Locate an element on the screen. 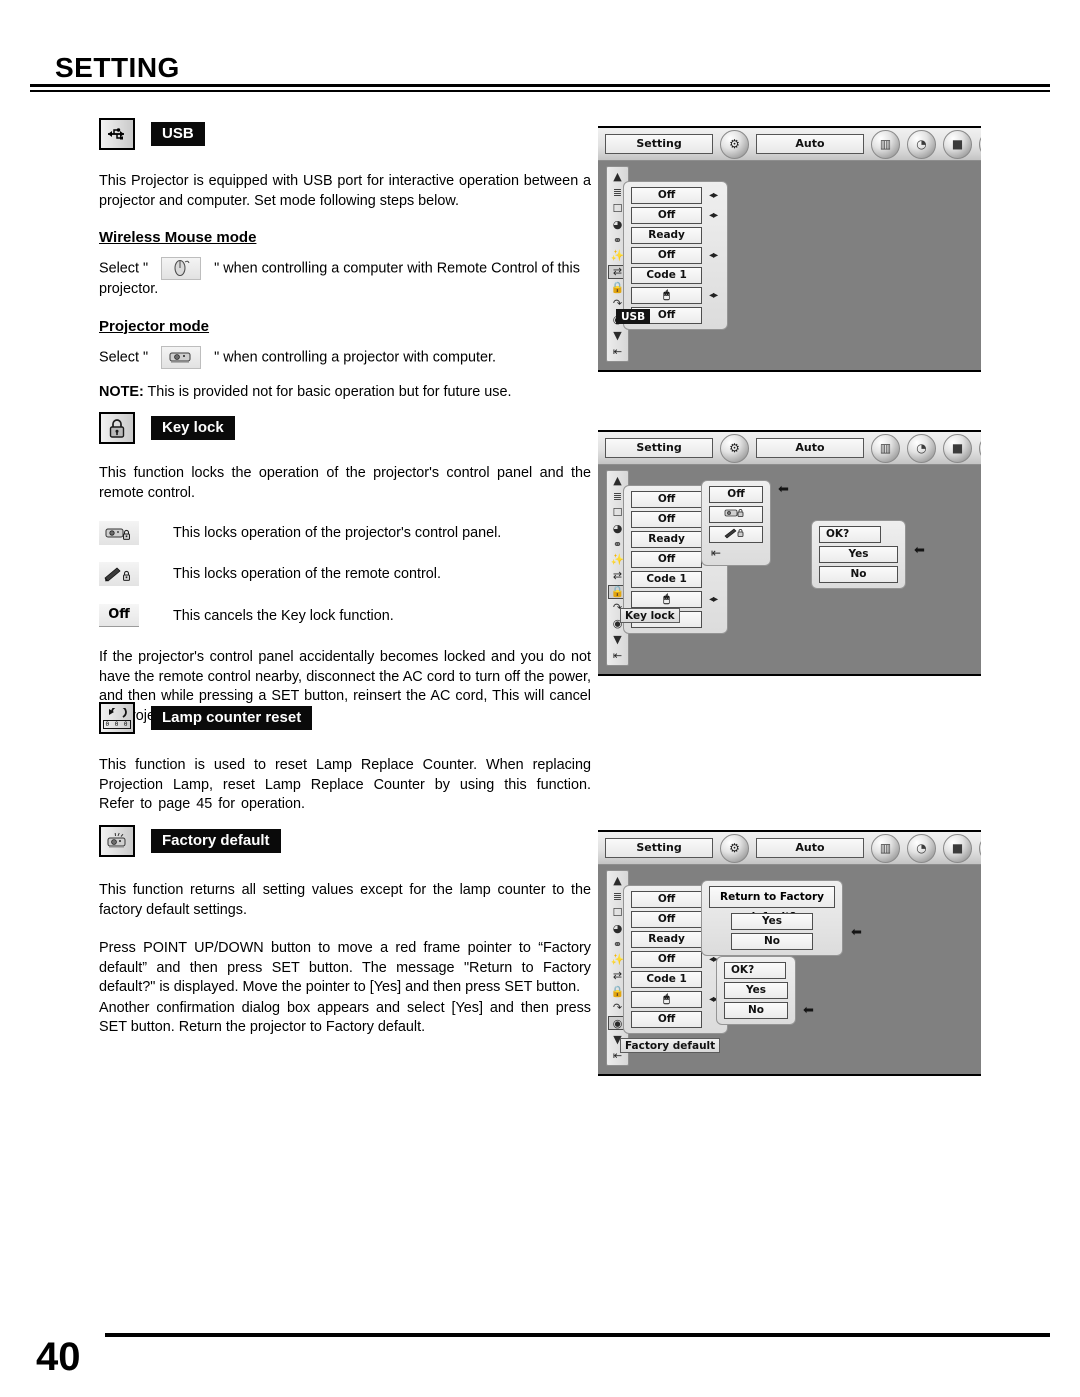 Image resolution: width=1080 pixels, height=1397 pixels. osd-menu-bar: Setting ⚙ Auto ▥ ◔ ■ ◑ ◉ is located at coordinates (789, 448).